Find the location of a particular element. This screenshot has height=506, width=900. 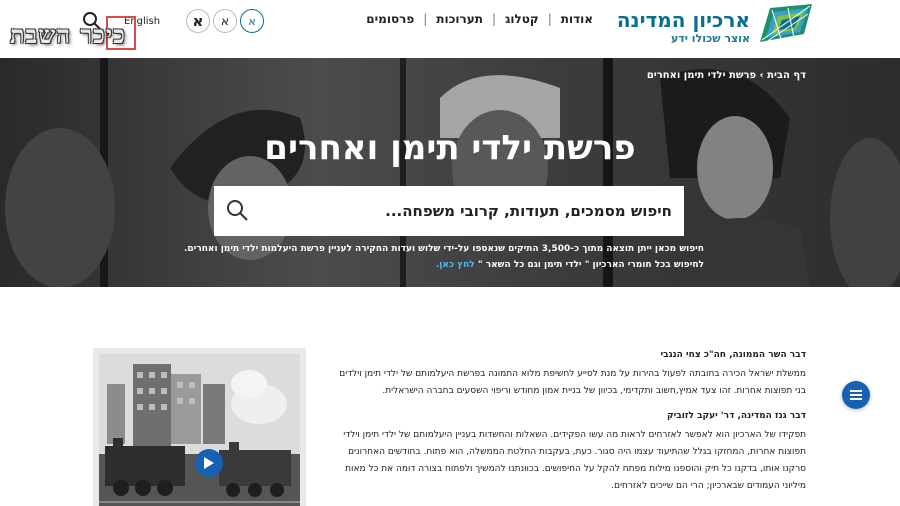

train-station-photo is located at coordinates (199, 430).